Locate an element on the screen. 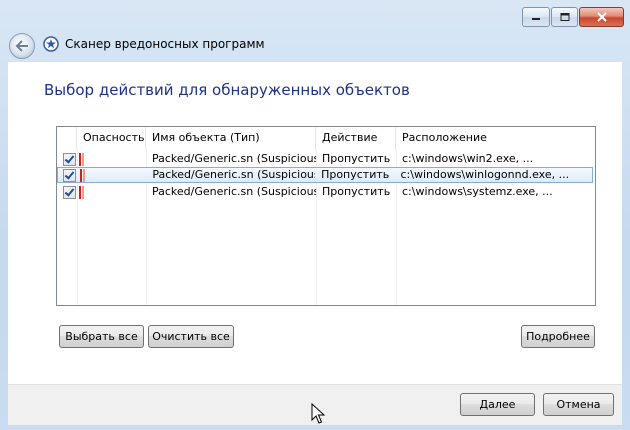 Image resolution: width=630 pixels, height=430 pixels. scanner-app-icon is located at coordinates (51, 44).